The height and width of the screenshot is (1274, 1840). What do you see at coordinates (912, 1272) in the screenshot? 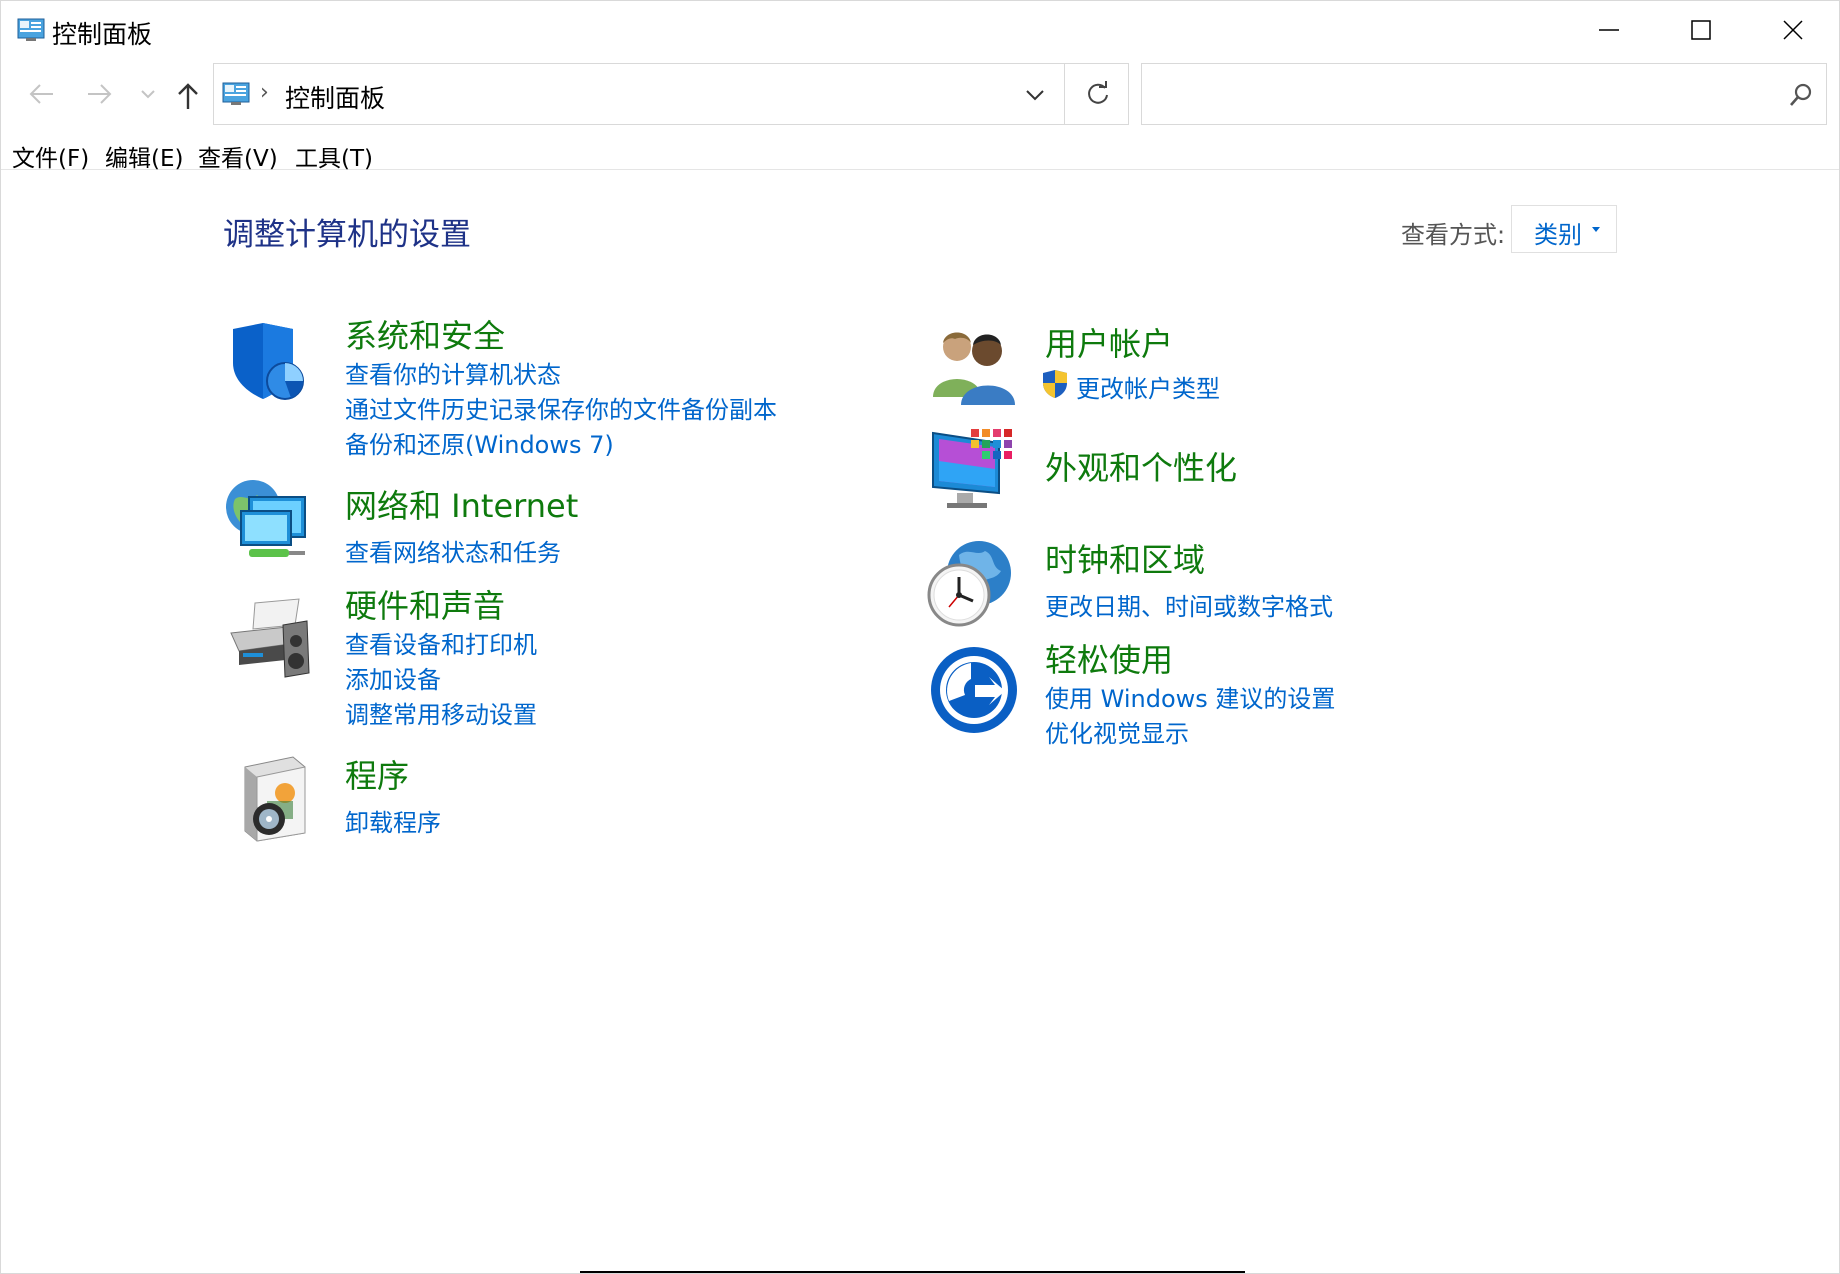
I see `divider` at bounding box center [912, 1272].